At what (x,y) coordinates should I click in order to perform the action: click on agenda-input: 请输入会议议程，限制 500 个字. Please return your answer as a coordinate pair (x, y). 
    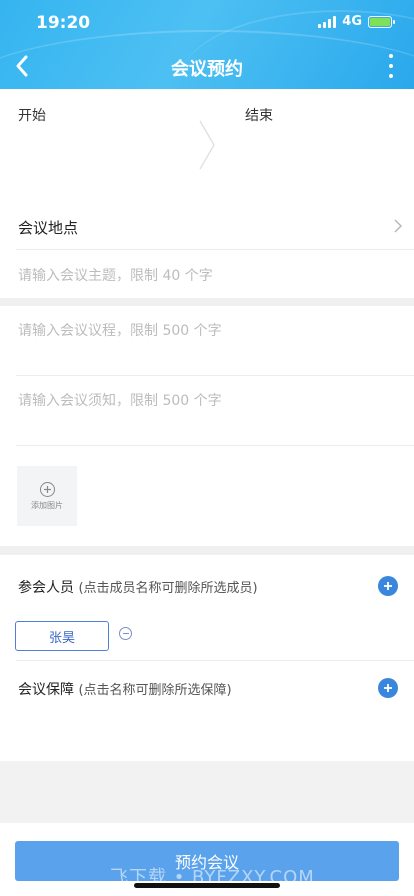
    Looking at the image, I should click on (207, 341).